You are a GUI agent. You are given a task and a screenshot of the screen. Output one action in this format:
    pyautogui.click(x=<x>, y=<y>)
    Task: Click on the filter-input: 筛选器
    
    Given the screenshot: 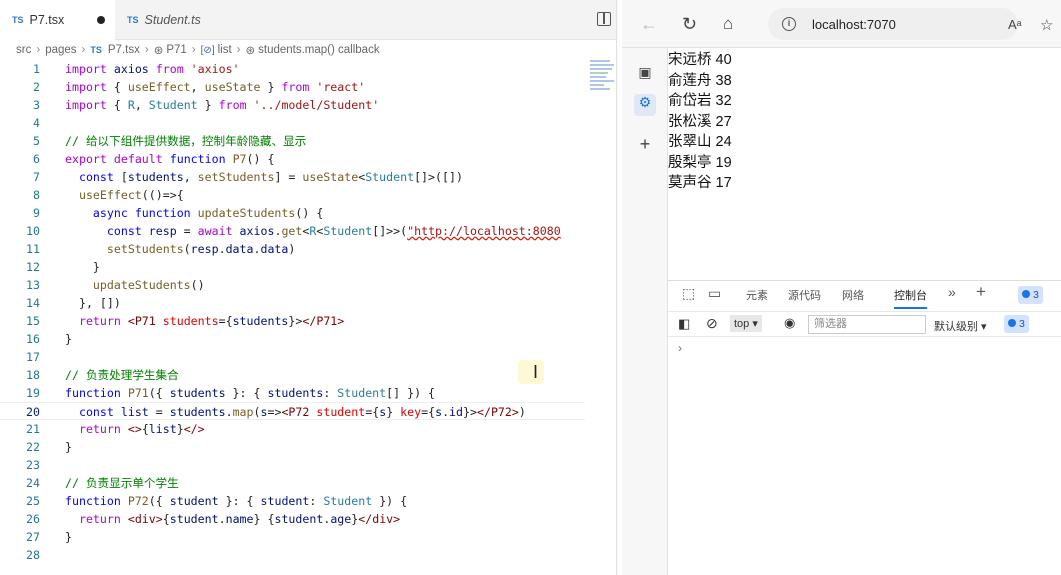 What is the action you would take?
    pyautogui.click(x=867, y=324)
    